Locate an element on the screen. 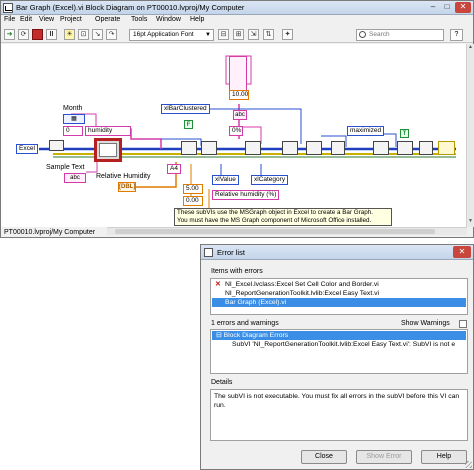  menu-project: Project is located at coordinates (71, 19).